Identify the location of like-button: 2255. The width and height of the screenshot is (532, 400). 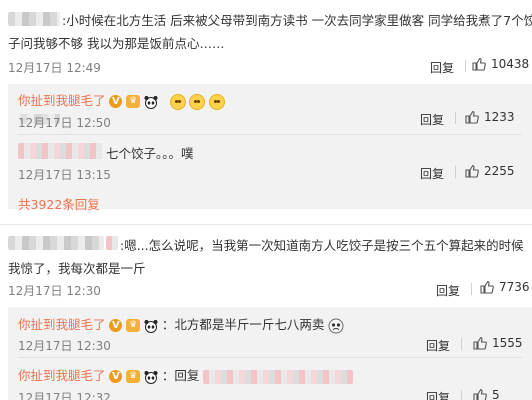
(490, 171).